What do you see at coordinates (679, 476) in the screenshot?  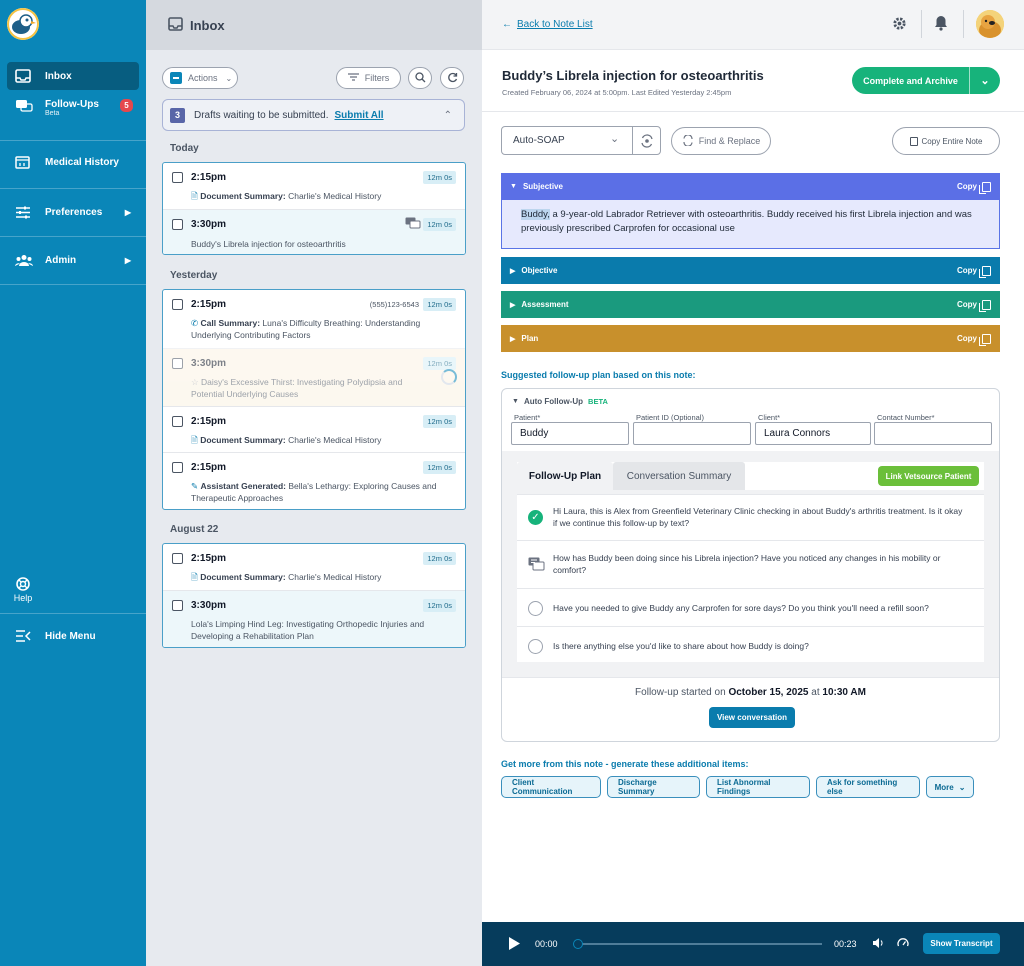 I see `tab-conversation-summary: Conversation Summary` at bounding box center [679, 476].